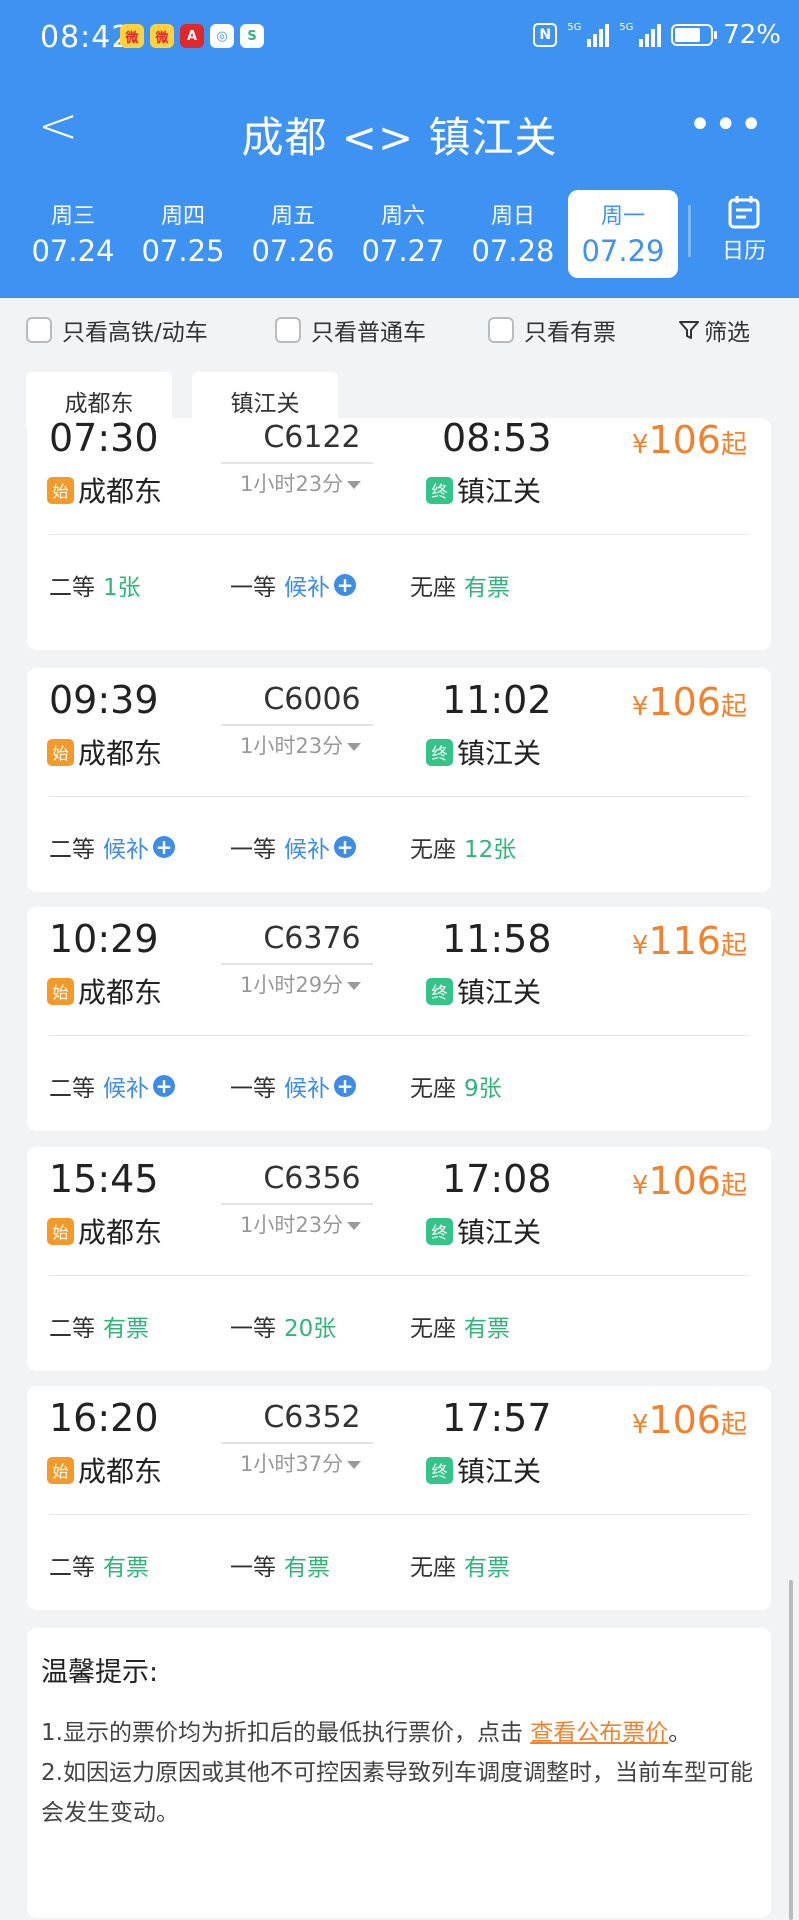 Image resolution: width=799 pixels, height=1920 pixels. I want to click on nfc-icon: N, so click(545, 35).